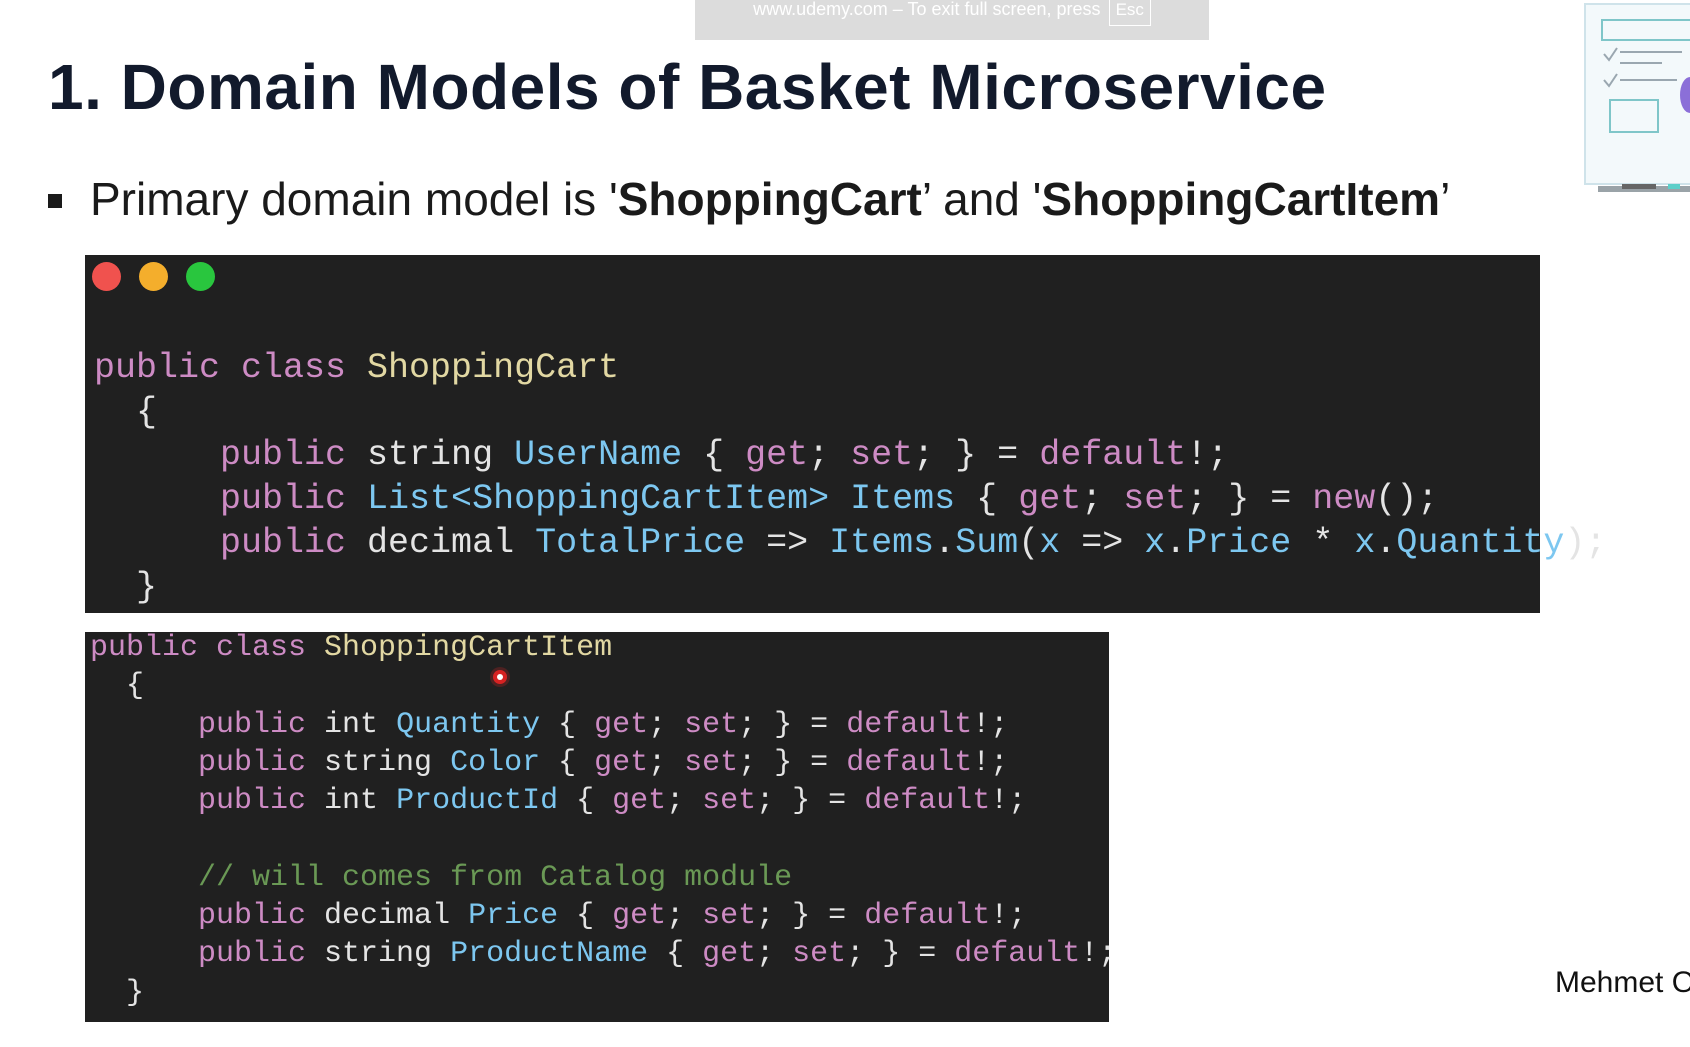  I want to click on bullet-model-2: ShoppingCartItem, so click(1241, 199).